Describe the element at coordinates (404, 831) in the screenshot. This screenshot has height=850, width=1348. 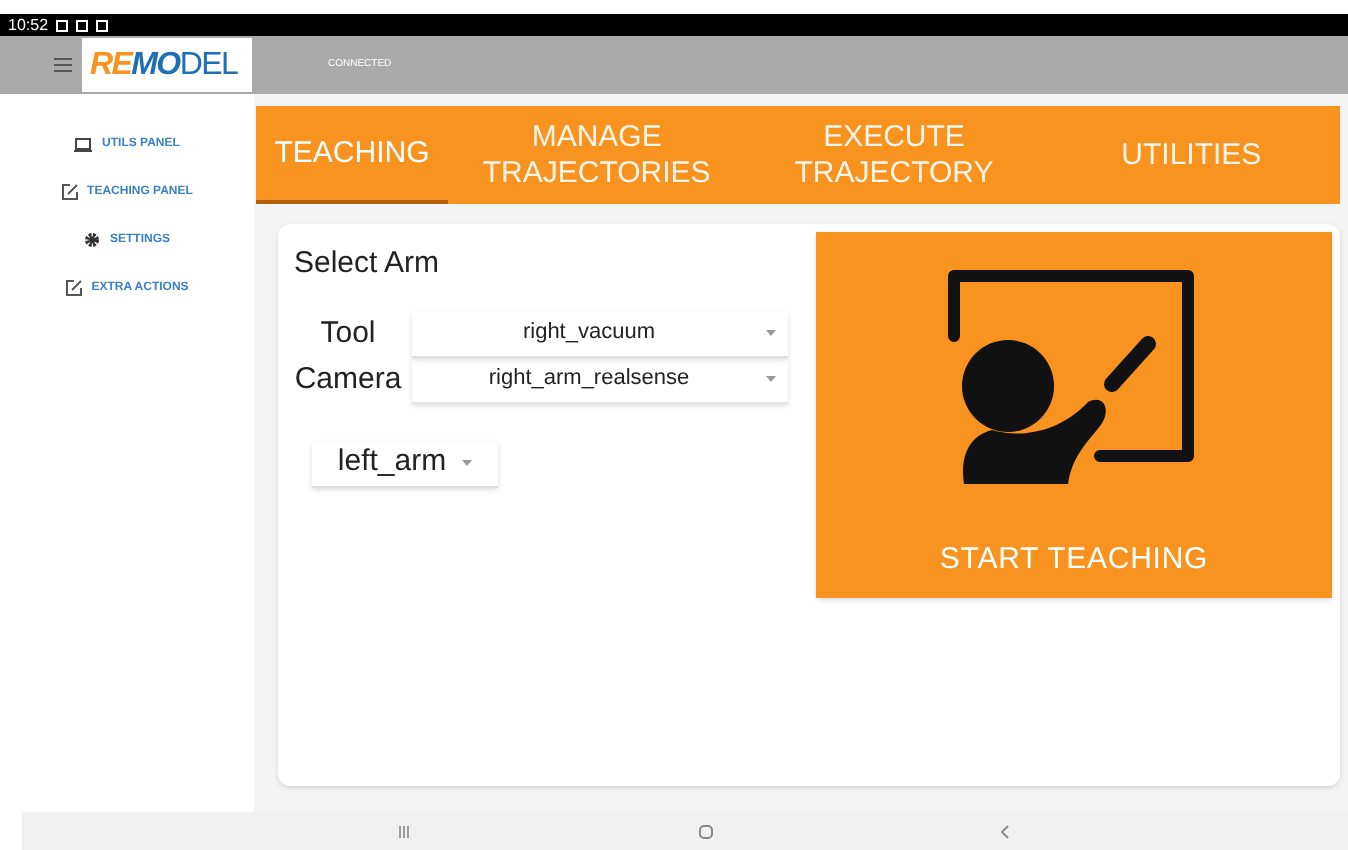
I see `recent-apps-icon` at that location.